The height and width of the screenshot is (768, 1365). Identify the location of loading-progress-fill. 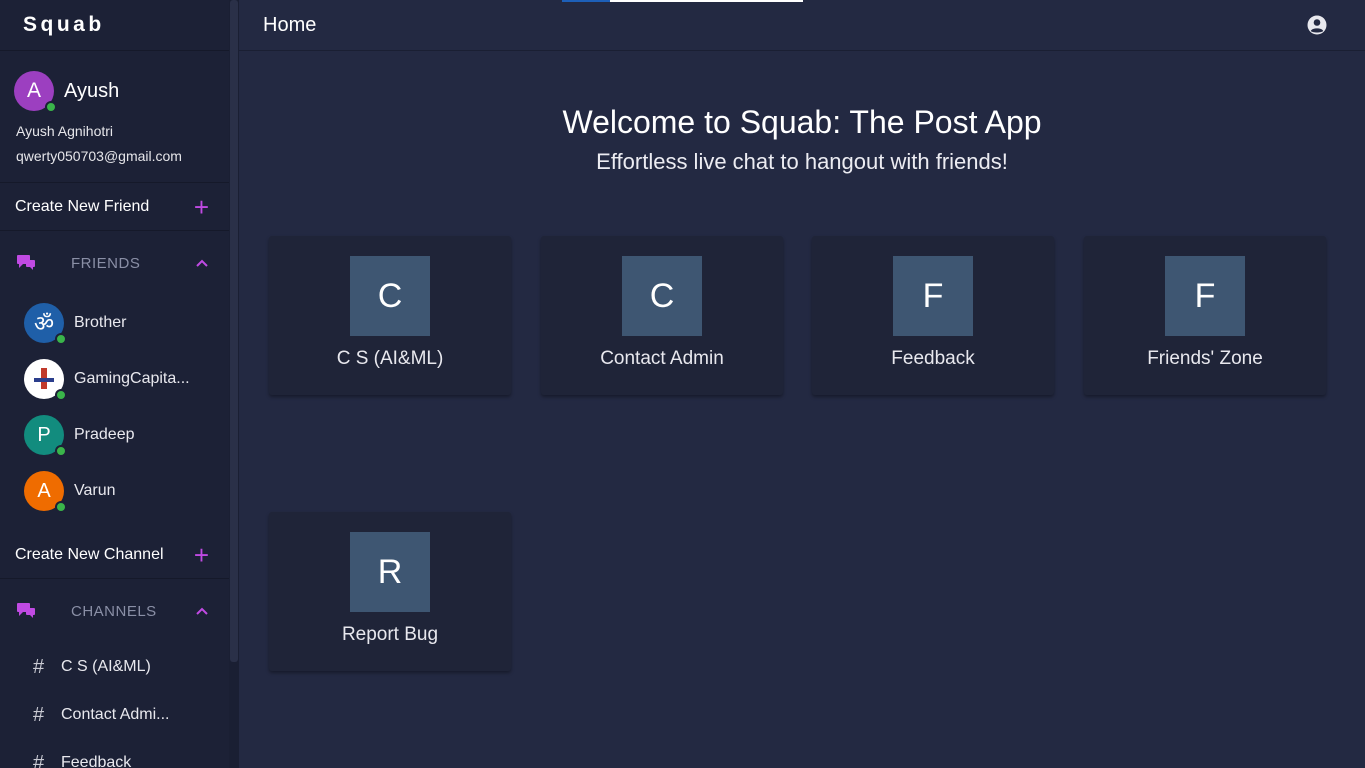
(586, 1).